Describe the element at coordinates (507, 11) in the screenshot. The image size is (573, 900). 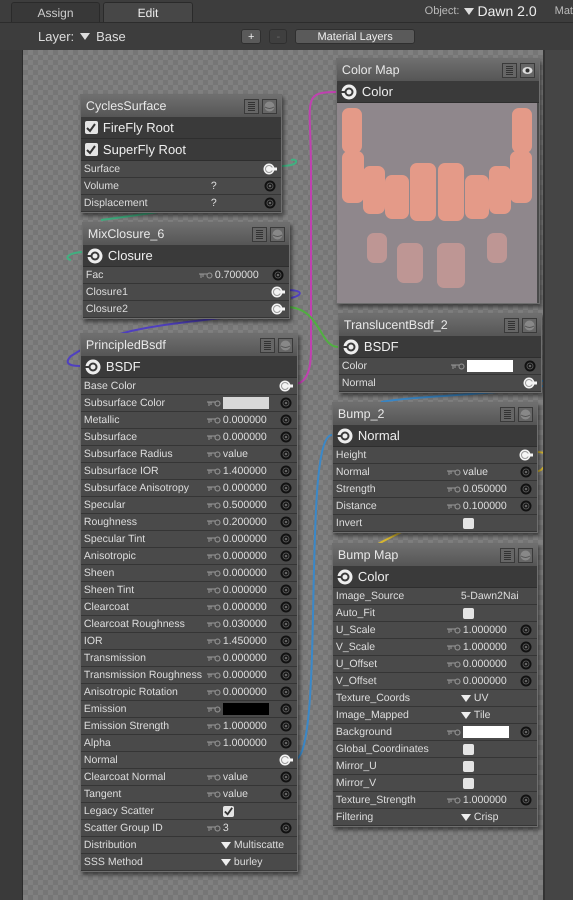
I see `object-dropdown: Dawn 2.0` at that location.